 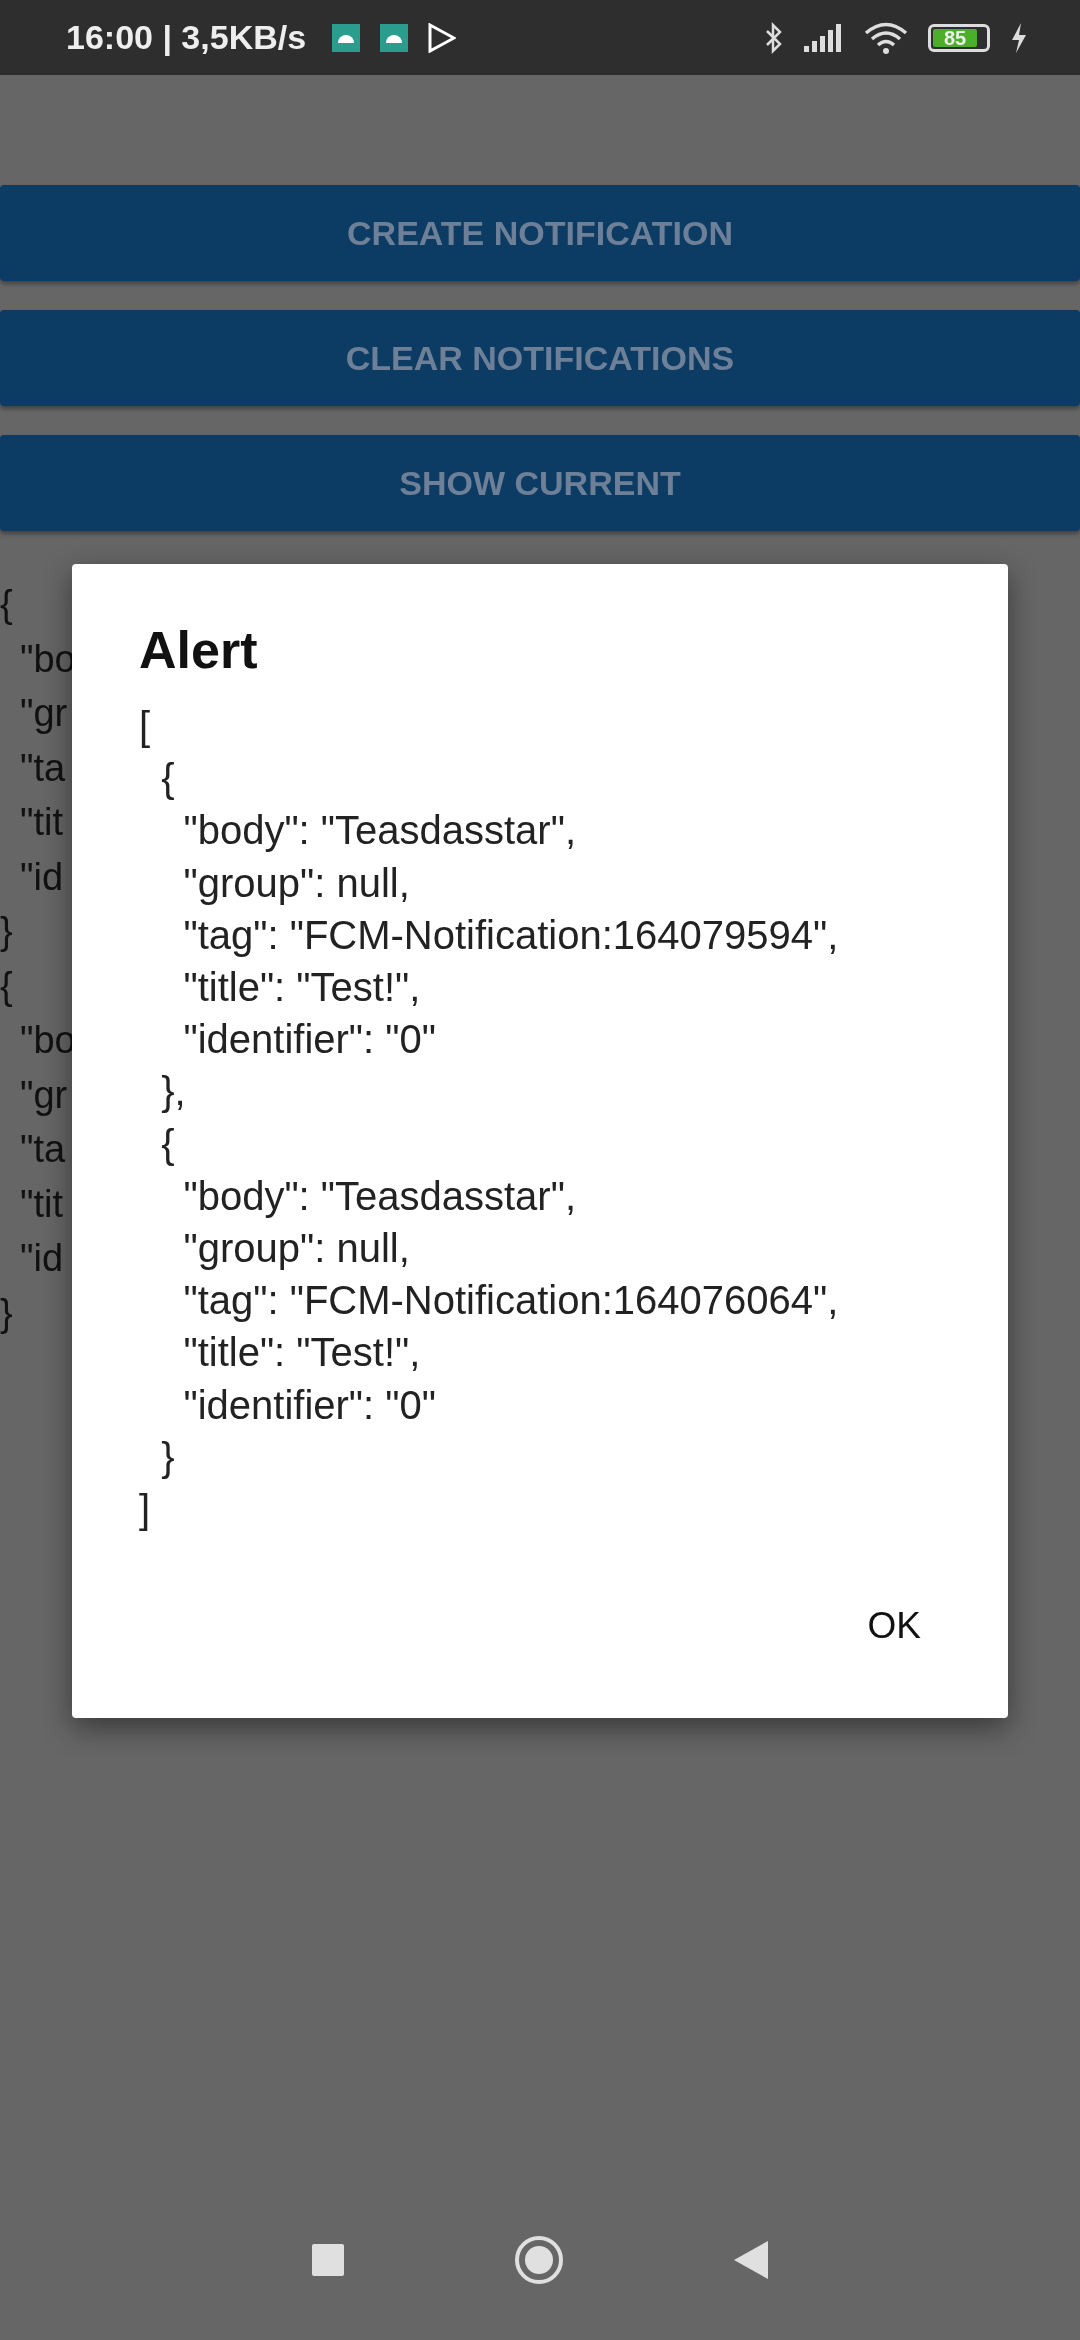 What do you see at coordinates (1019, 37) in the screenshot?
I see `charging-icon` at bounding box center [1019, 37].